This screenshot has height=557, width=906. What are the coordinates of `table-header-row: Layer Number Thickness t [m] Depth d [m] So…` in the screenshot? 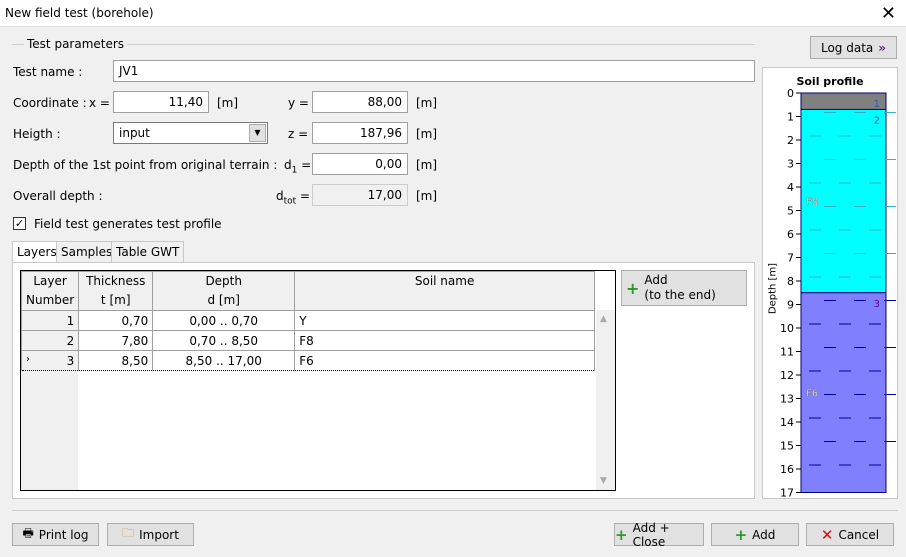 It's located at (307, 291).